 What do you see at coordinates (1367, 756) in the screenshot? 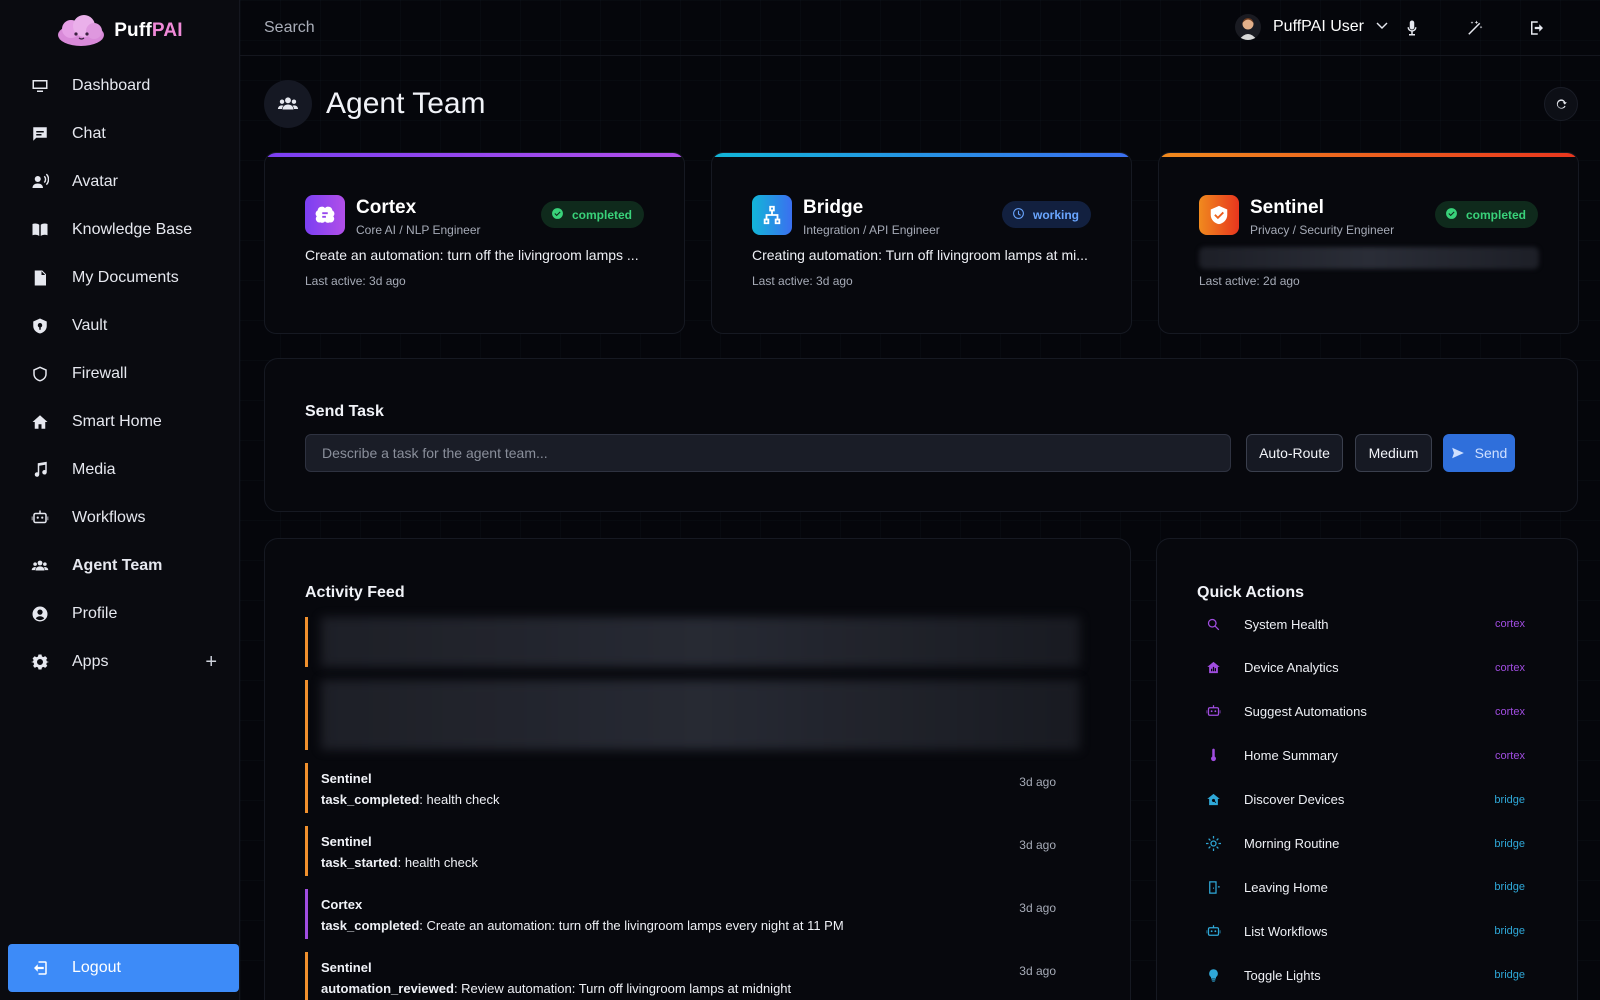
I see `quick-action-home-summary: Home Summary cortex` at bounding box center [1367, 756].